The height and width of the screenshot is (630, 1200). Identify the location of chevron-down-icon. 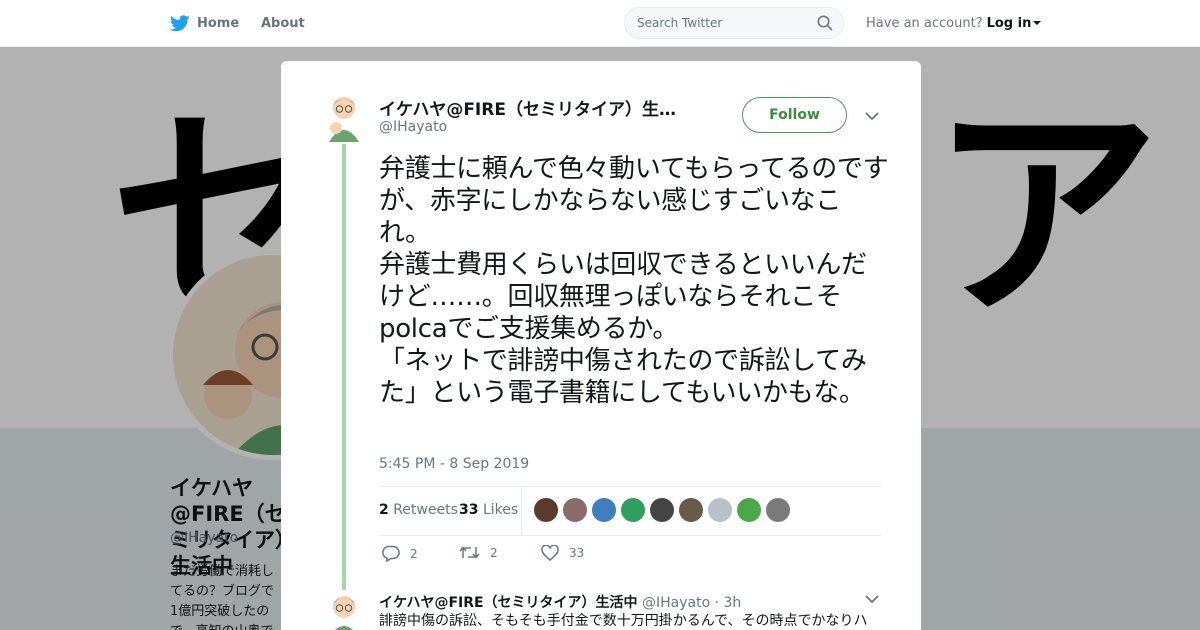
(872, 116).